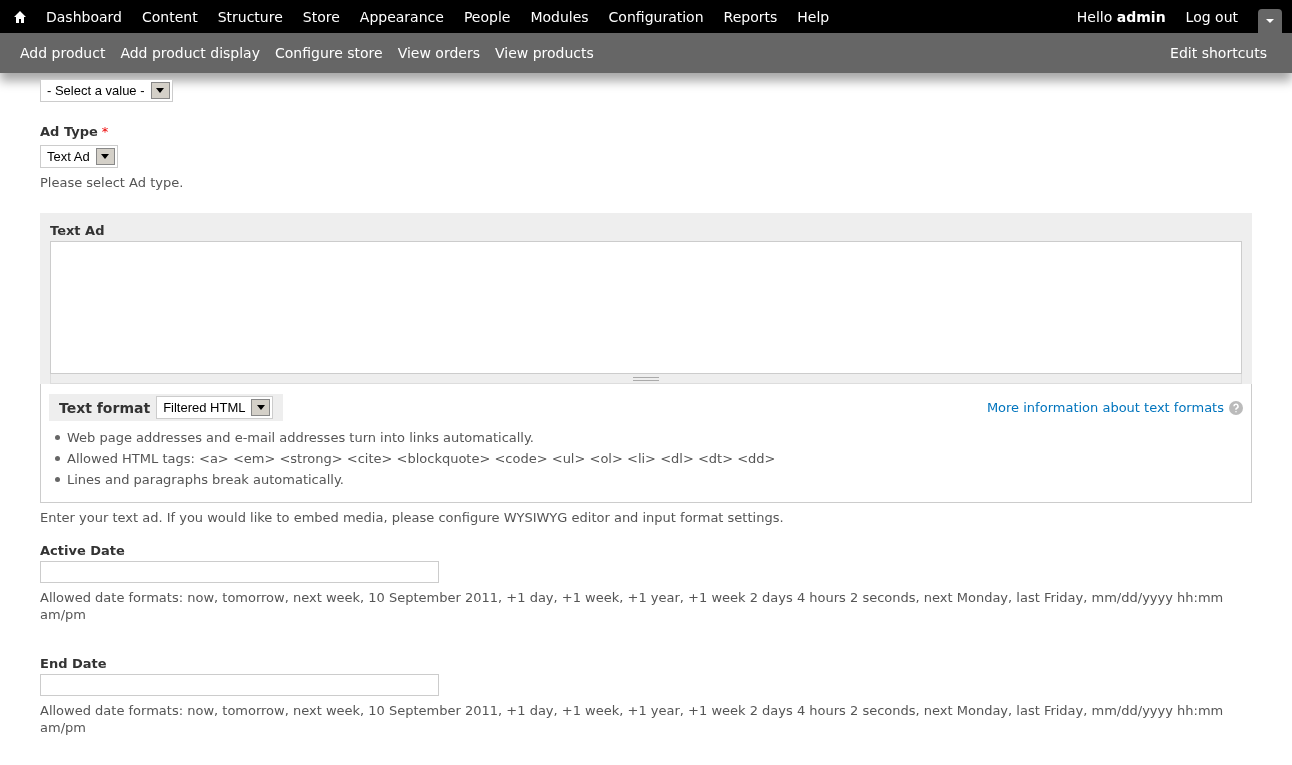 Image resolution: width=1292 pixels, height=765 pixels. What do you see at coordinates (69, 131) in the screenshot?
I see `field-label: Ad Type` at bounding box center [69, 131].